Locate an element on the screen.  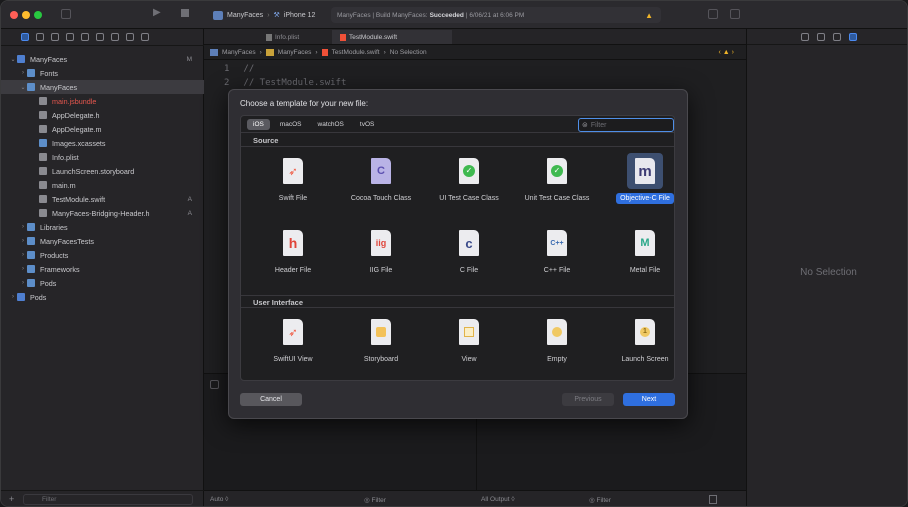
report-tab-icon is located at coordinates (145, 37).